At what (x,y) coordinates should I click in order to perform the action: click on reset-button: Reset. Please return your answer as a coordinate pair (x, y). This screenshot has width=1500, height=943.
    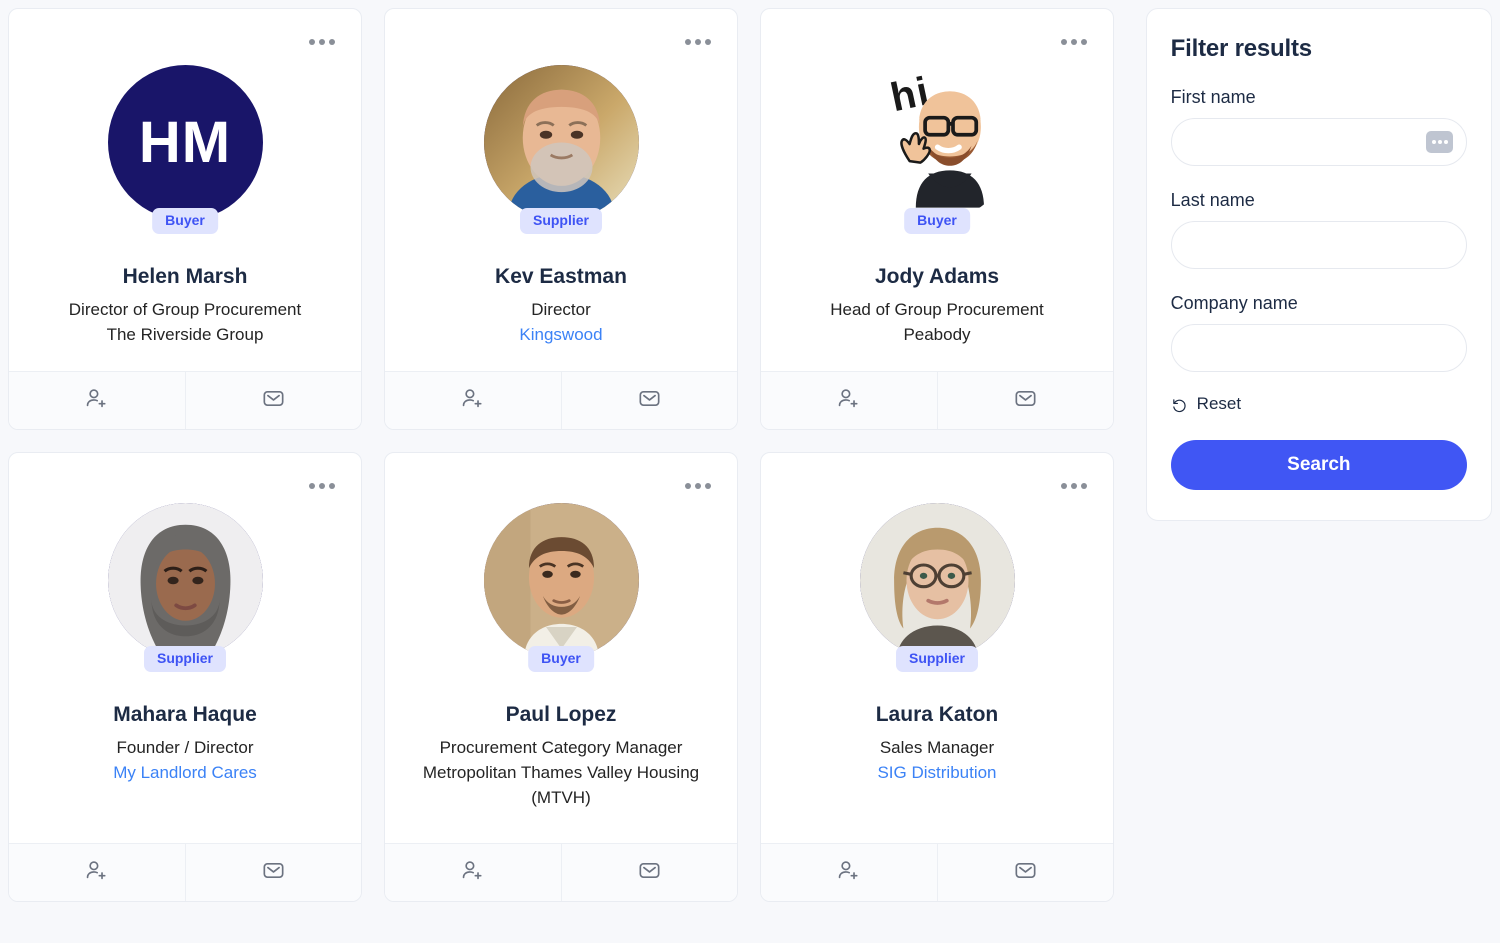
    Looking at the image, I should click on (1206, 404).